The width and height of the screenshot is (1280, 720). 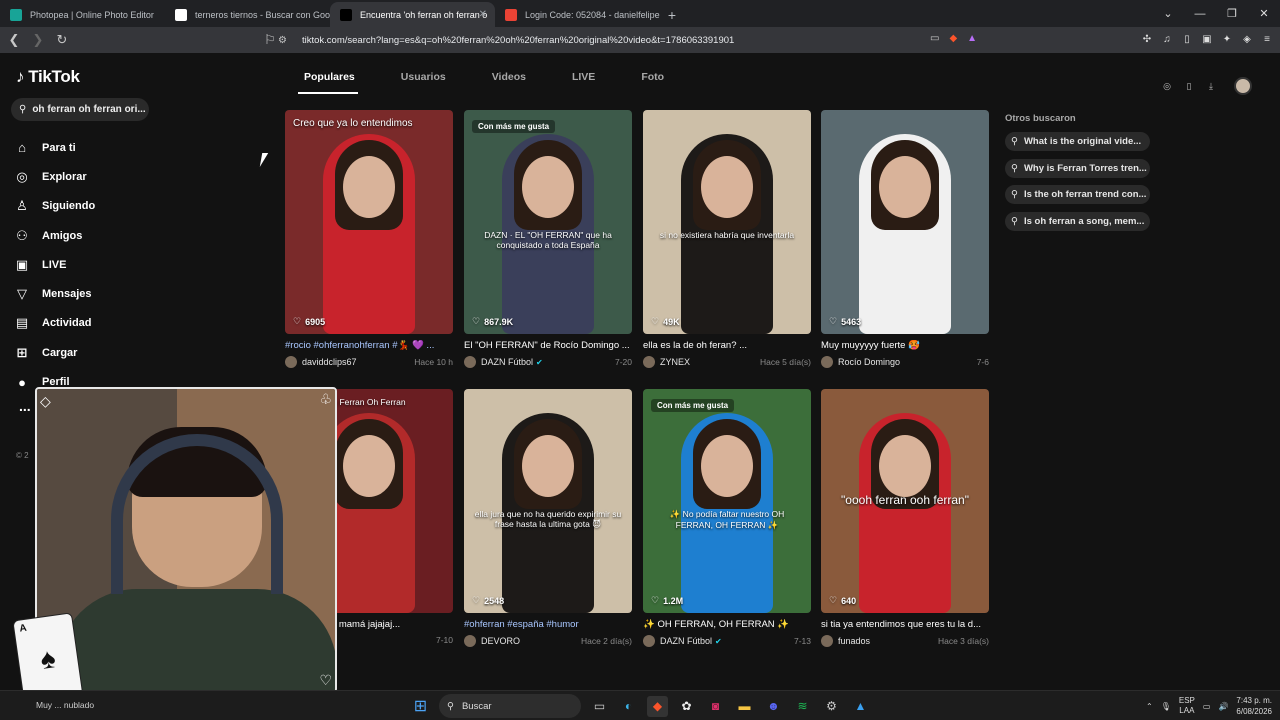 I want to click on video-caption: ✨ OH FERRAN, OH FERRAN ✨, so click(x=727, y=624).